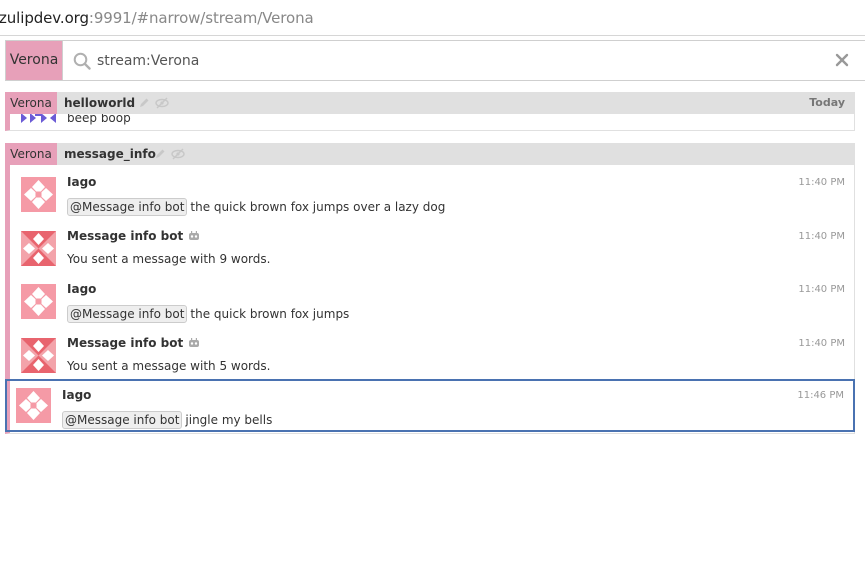  What do you see at coordinates (432, 18) in the screenshot?
I see `browser-url-bar: zulipdev.org:9991/#narrow/stream/Verona` at bounding box center [432, 18].